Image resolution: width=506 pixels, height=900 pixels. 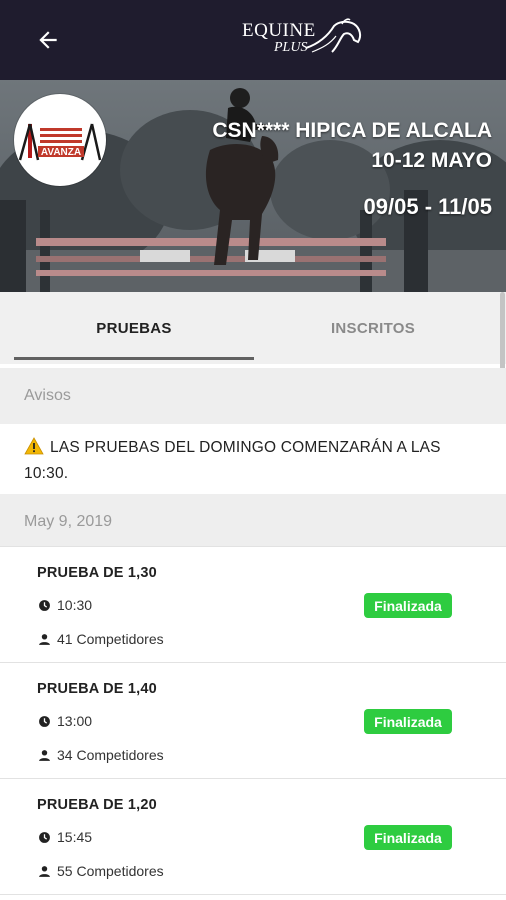 I want to click on event-name: PRUEBA DE 1,30, so click(x=97, y=573).